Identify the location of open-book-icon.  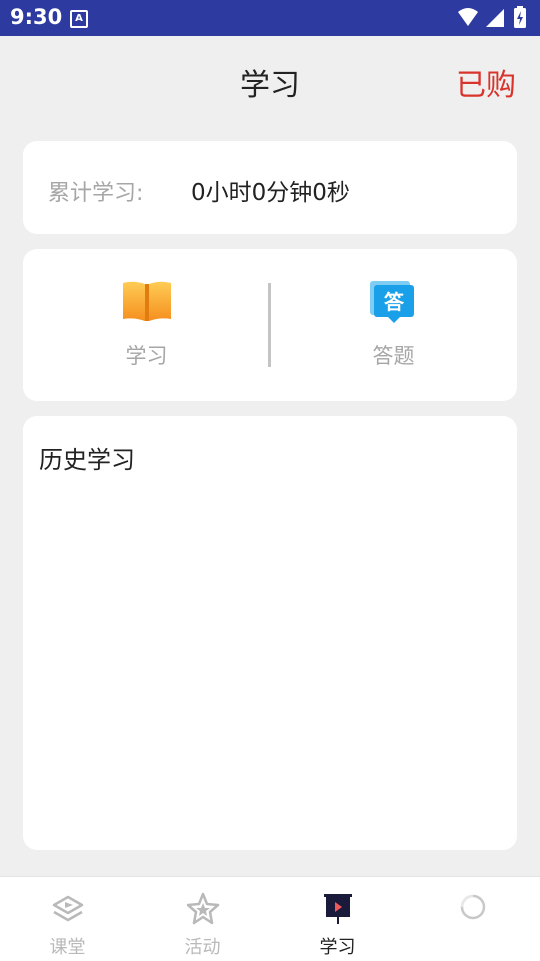
(147, 301).